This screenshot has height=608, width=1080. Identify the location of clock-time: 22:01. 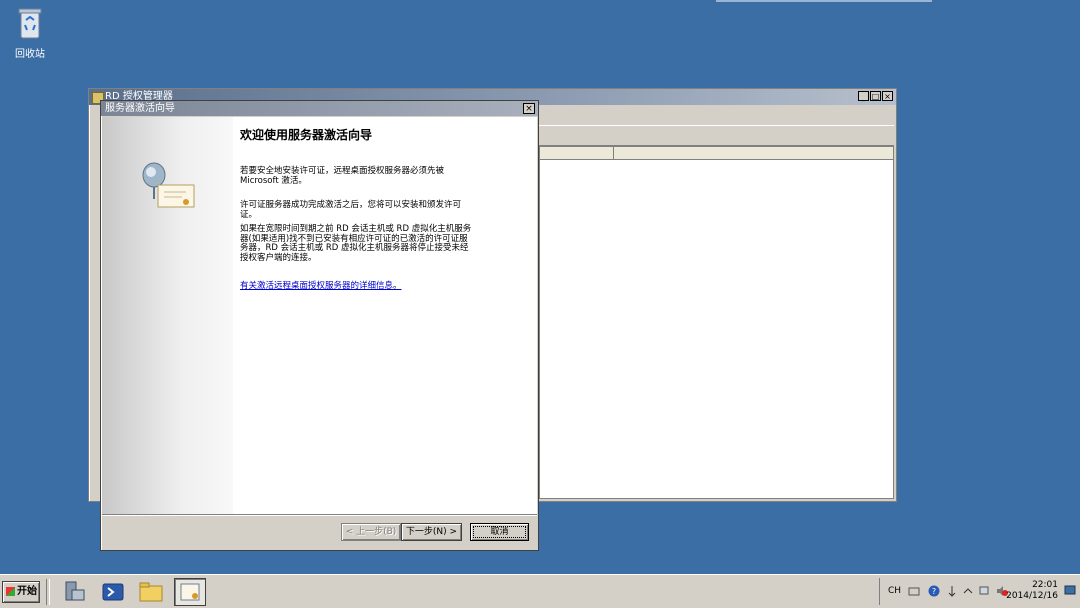
(1045, 585).